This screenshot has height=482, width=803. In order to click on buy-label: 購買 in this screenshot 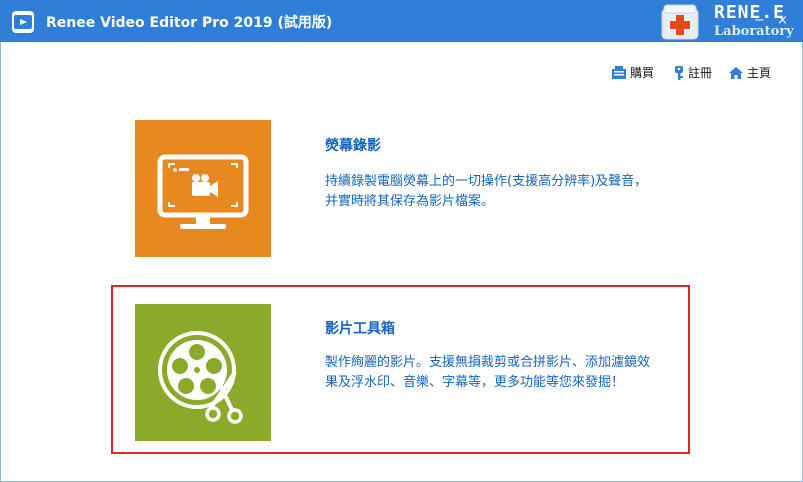, I will do `click(642, 73)`.